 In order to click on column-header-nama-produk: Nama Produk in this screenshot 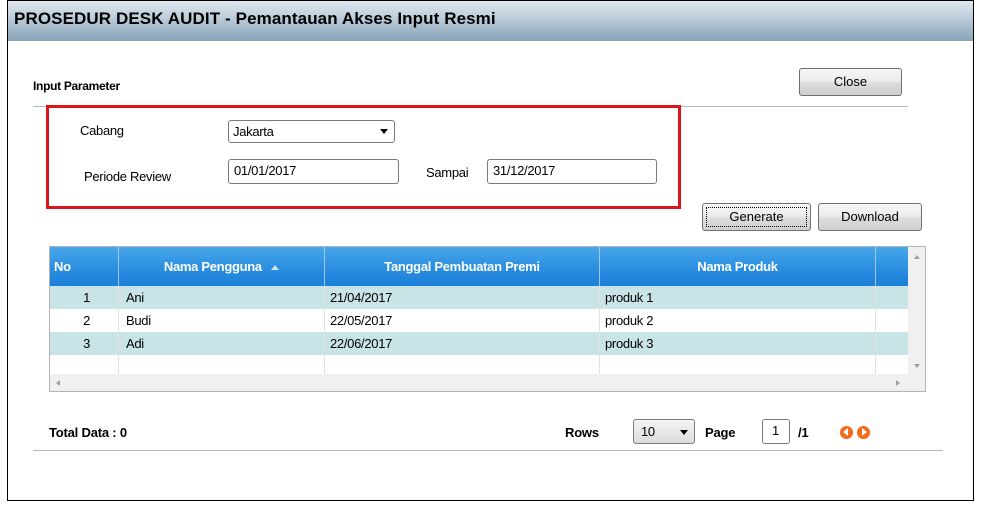, I will do `click(738, 266)`.